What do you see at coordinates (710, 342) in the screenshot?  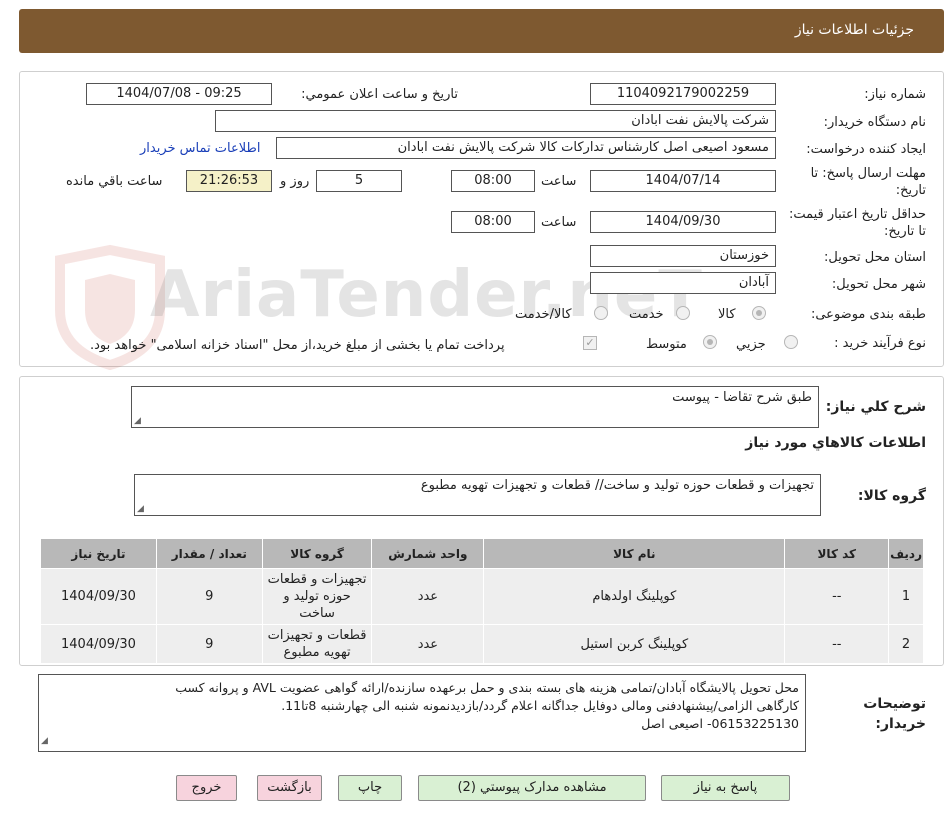 I see `process-radio-medium` at bounding box center [710, 342].